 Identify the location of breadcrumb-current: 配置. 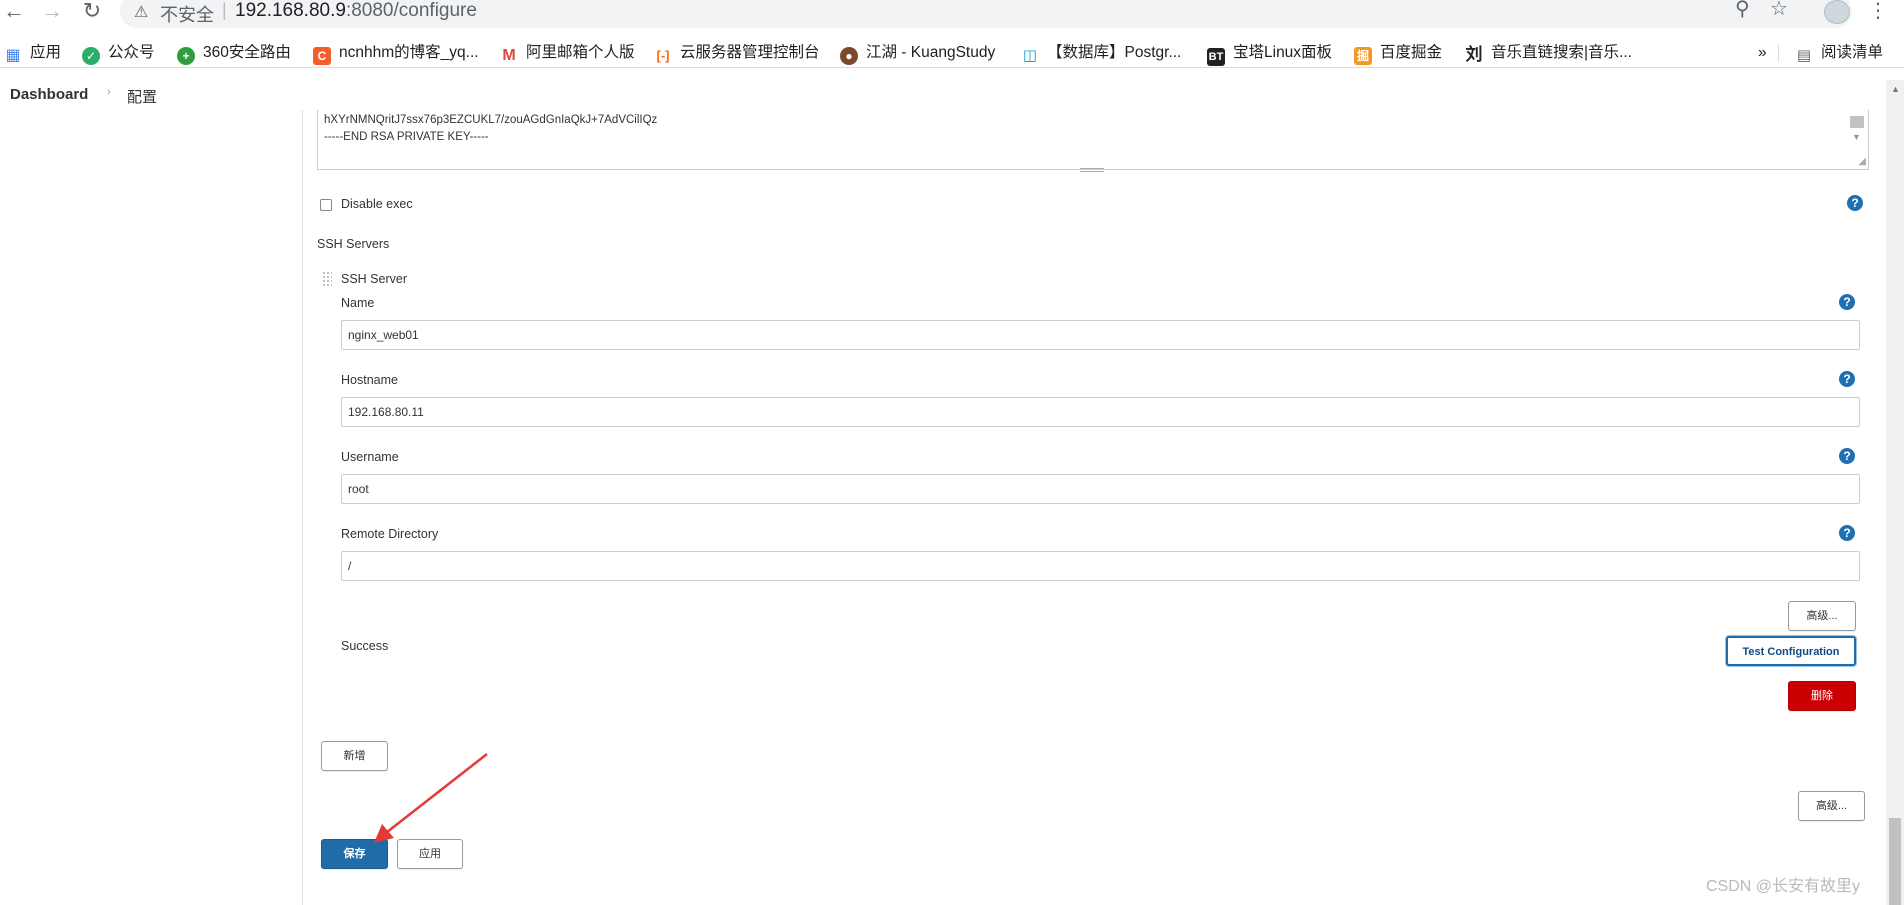
(142, 96).